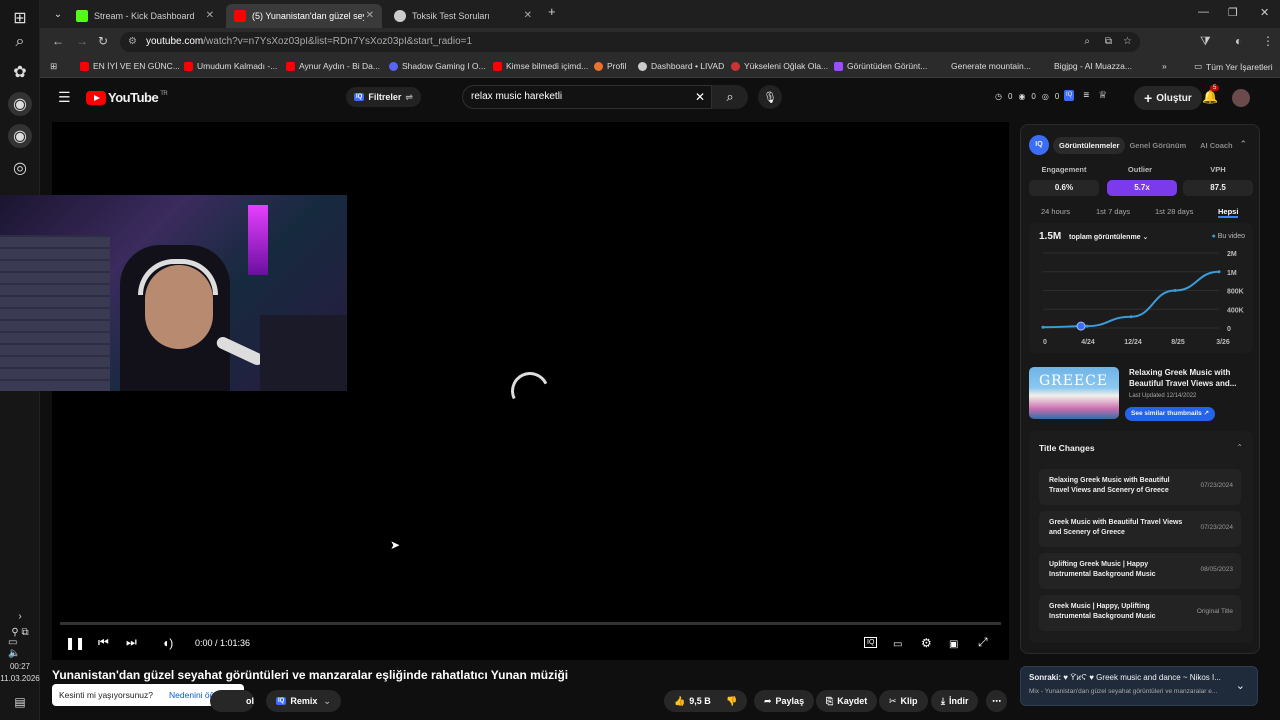 Image resolution: width=1280 pixels, height=720 pixels. What do you see at coordinates (20, 678) in the screenshot?
I see `clock-date: 11.03.2026` at bounding box center [20, 678].